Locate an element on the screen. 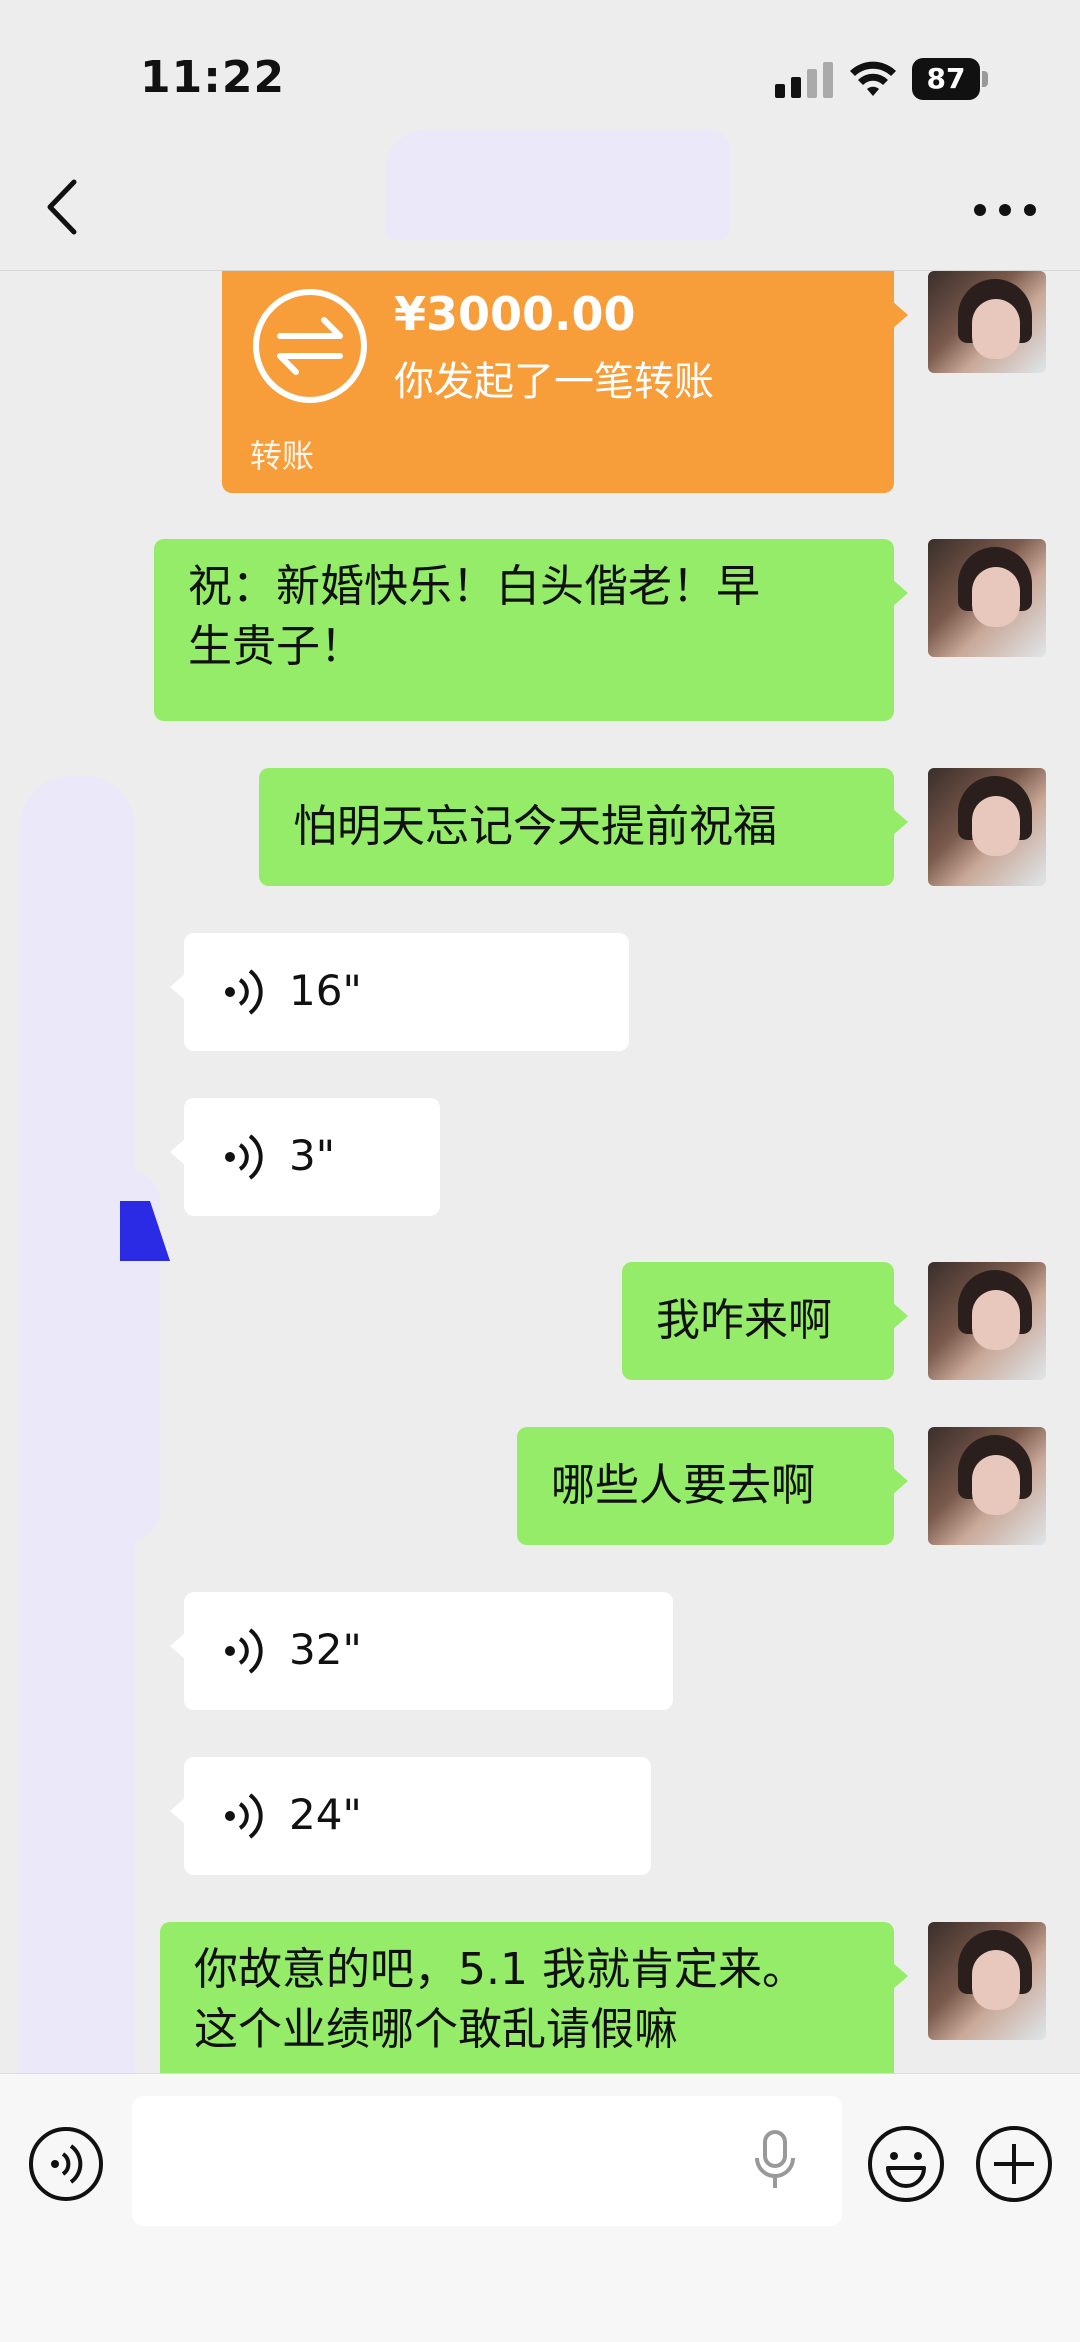  received-voice-message: 3" is located at coordinates (305, 1157).